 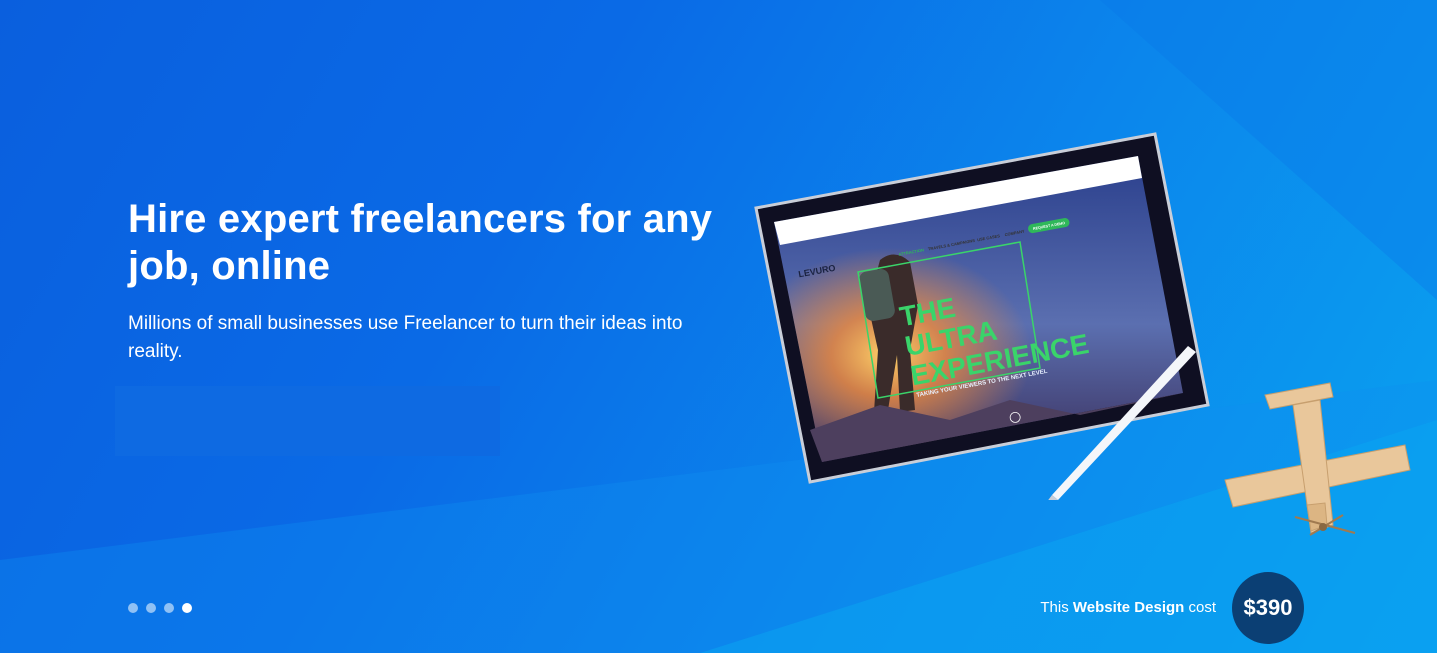 What do you see at coordinates (187, 608) in the screenshot?
I see `carousel-dot-active` at bounding box center [187, 608].